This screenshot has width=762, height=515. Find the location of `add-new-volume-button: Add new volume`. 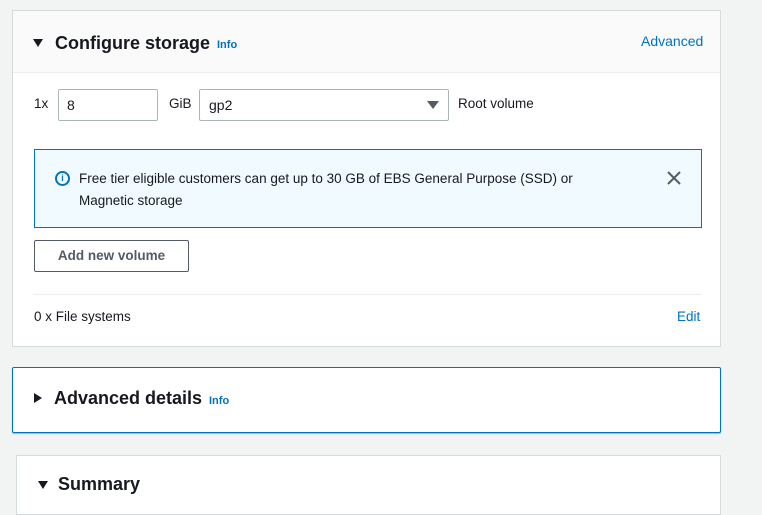

add-new-volume-button: Add new volume is located at coordinates (111, 256).